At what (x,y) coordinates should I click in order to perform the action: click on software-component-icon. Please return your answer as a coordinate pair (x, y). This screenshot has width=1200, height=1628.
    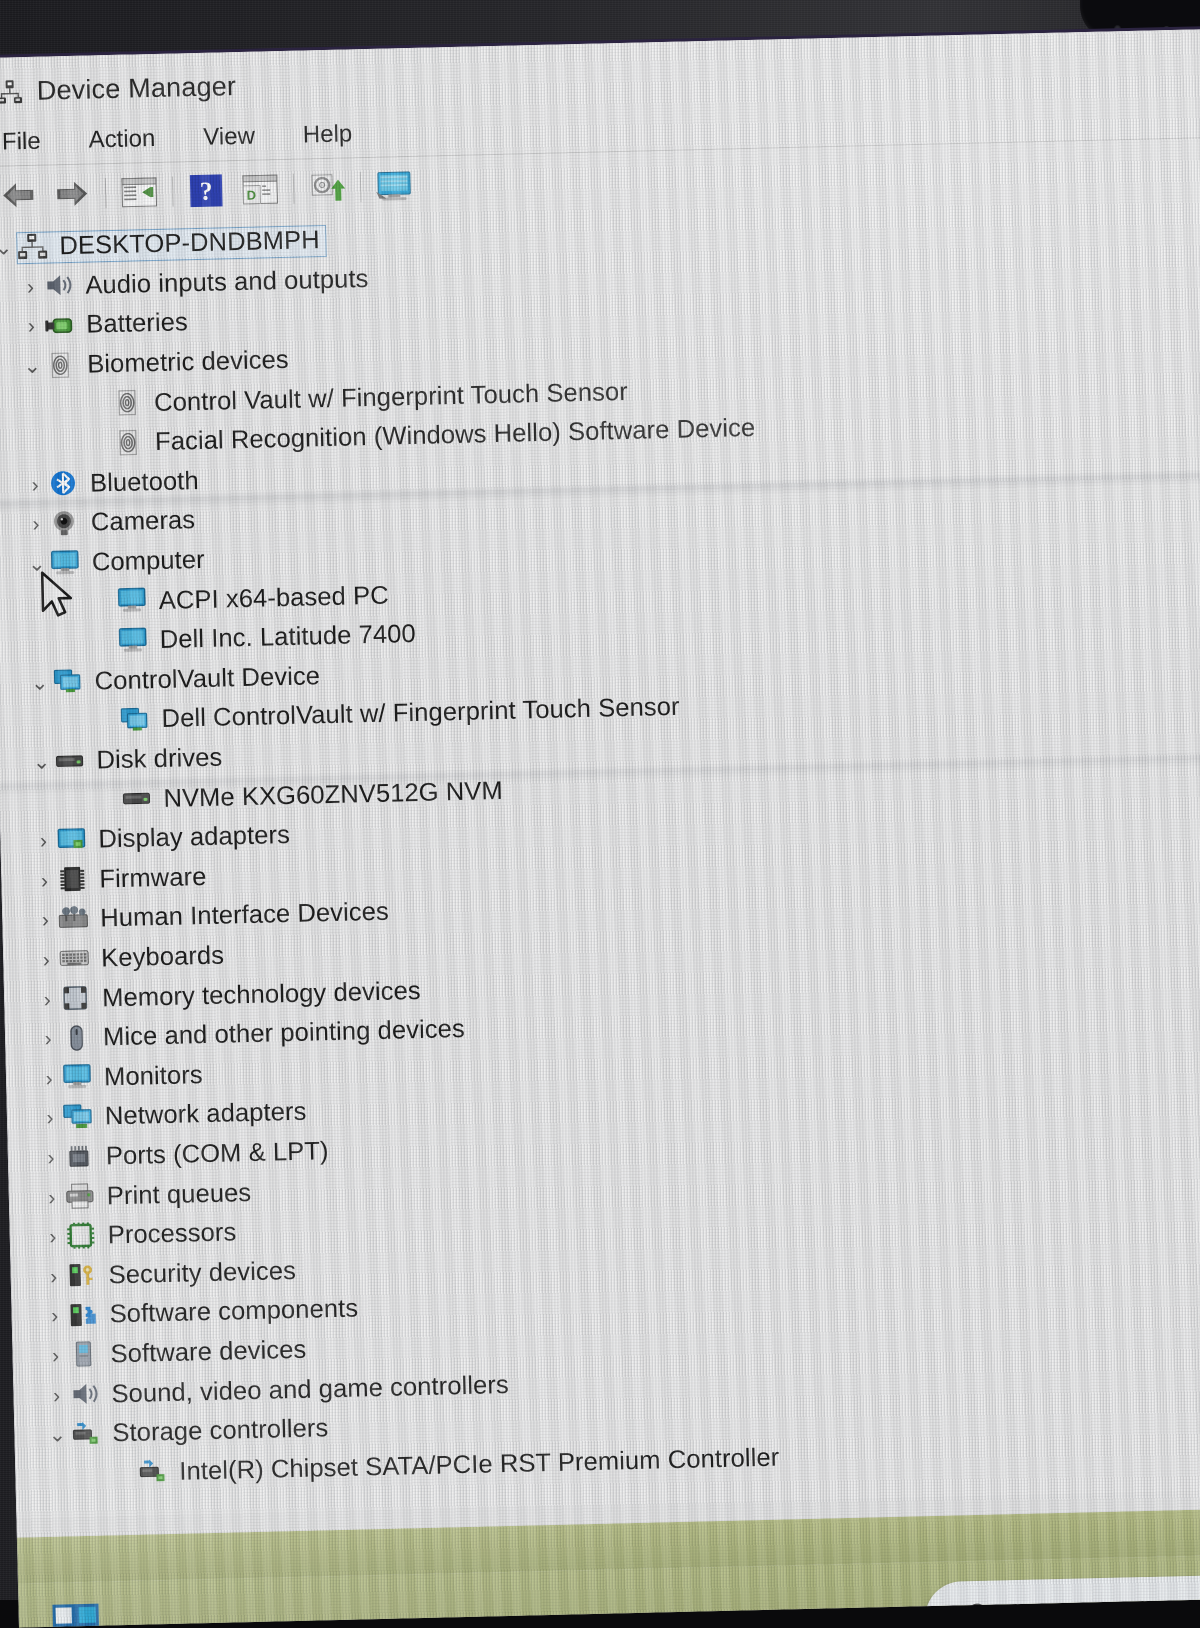
    Looking at the image, I should click on (84, 1315).